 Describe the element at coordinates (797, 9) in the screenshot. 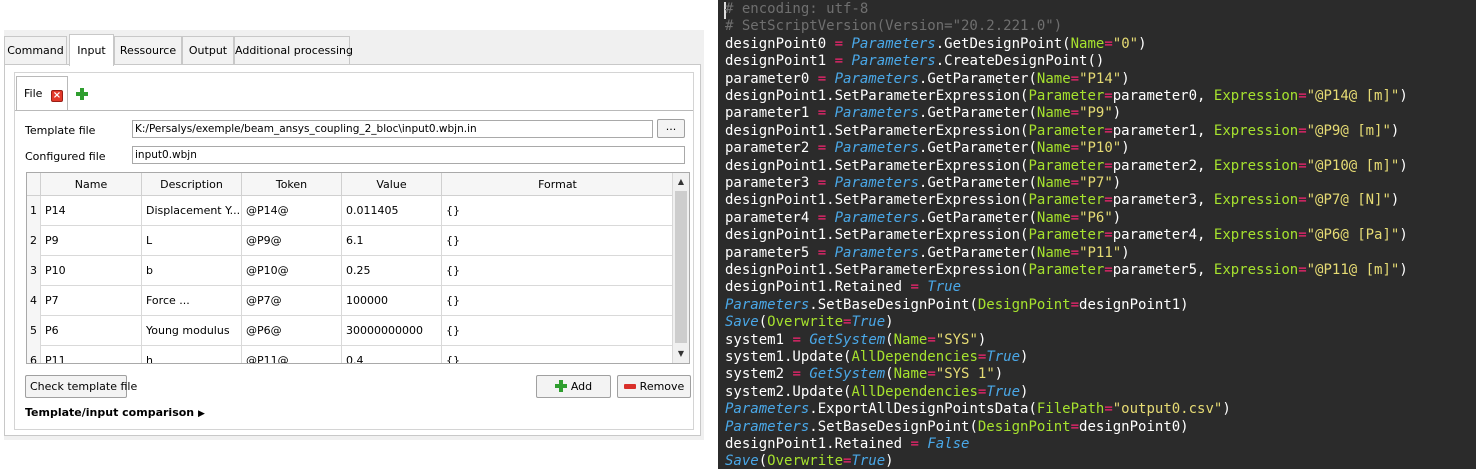

I see `code-token: # encoding: utf-8` at that location.